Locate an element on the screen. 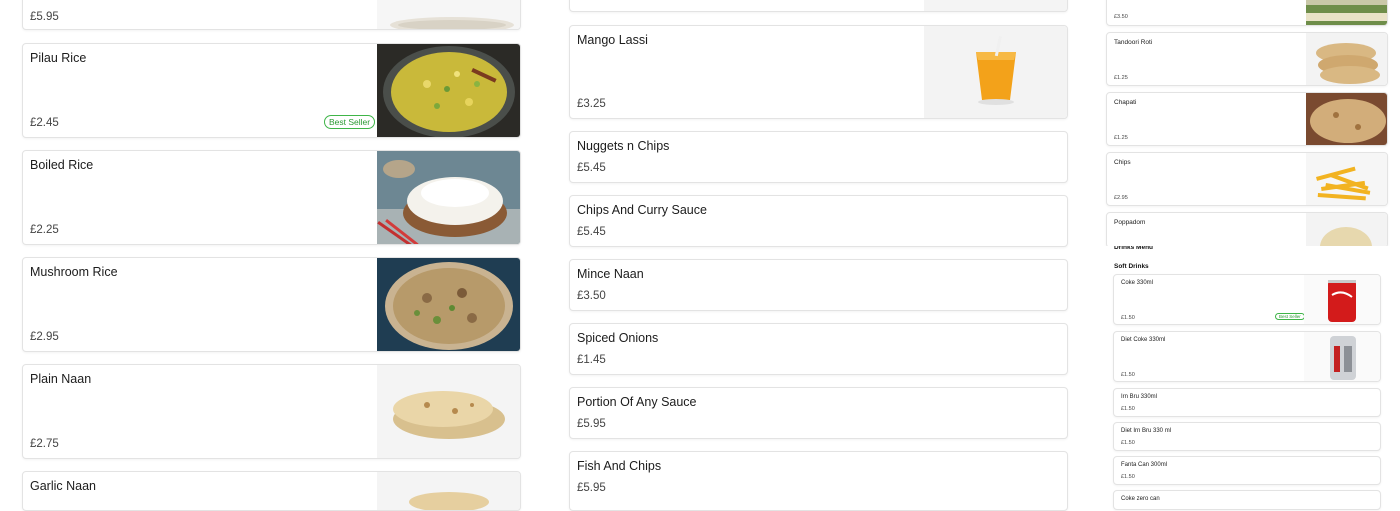 The width and height of the screenshot is (1400, 511). menu-item-card: Spiced Onions £1.45 is located at coordinates (818, 349).